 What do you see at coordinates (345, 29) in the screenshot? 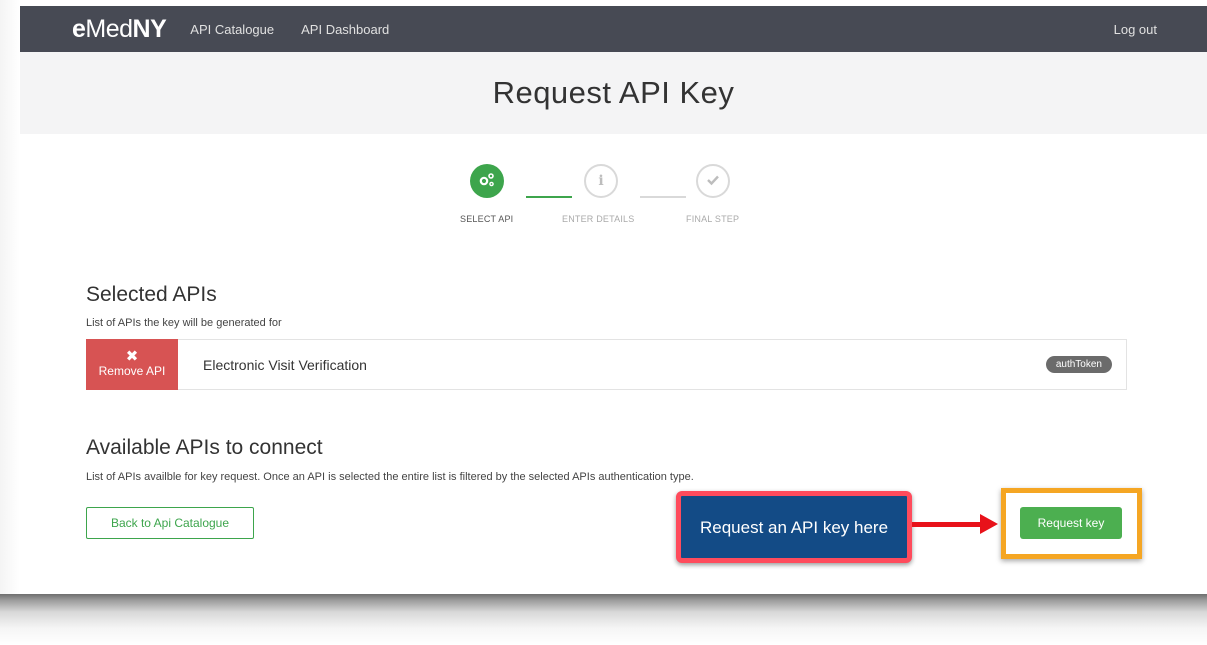
I see `nav-api-dashboard: API Dashboard` at bounding box center [345, 29].